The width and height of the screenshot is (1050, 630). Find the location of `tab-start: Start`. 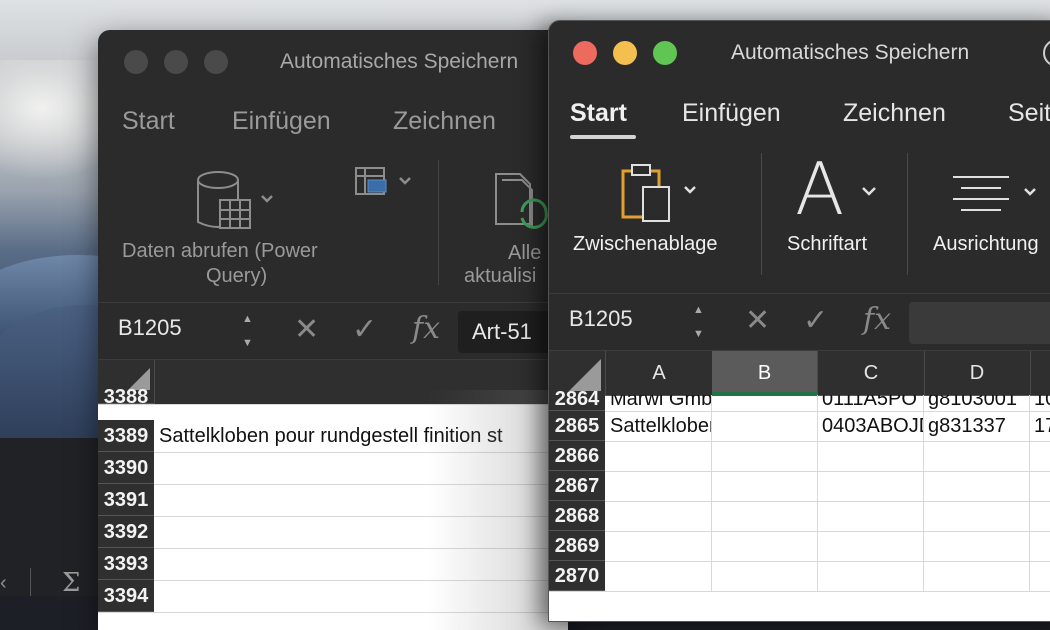

tab-start: Start is located at coordinates (148, 121).